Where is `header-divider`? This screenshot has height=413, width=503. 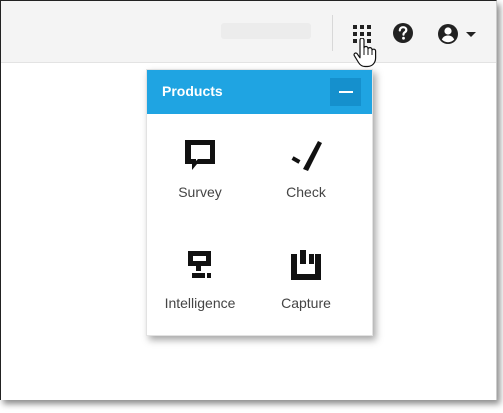
header-divider is located at coordinates (332, 33).